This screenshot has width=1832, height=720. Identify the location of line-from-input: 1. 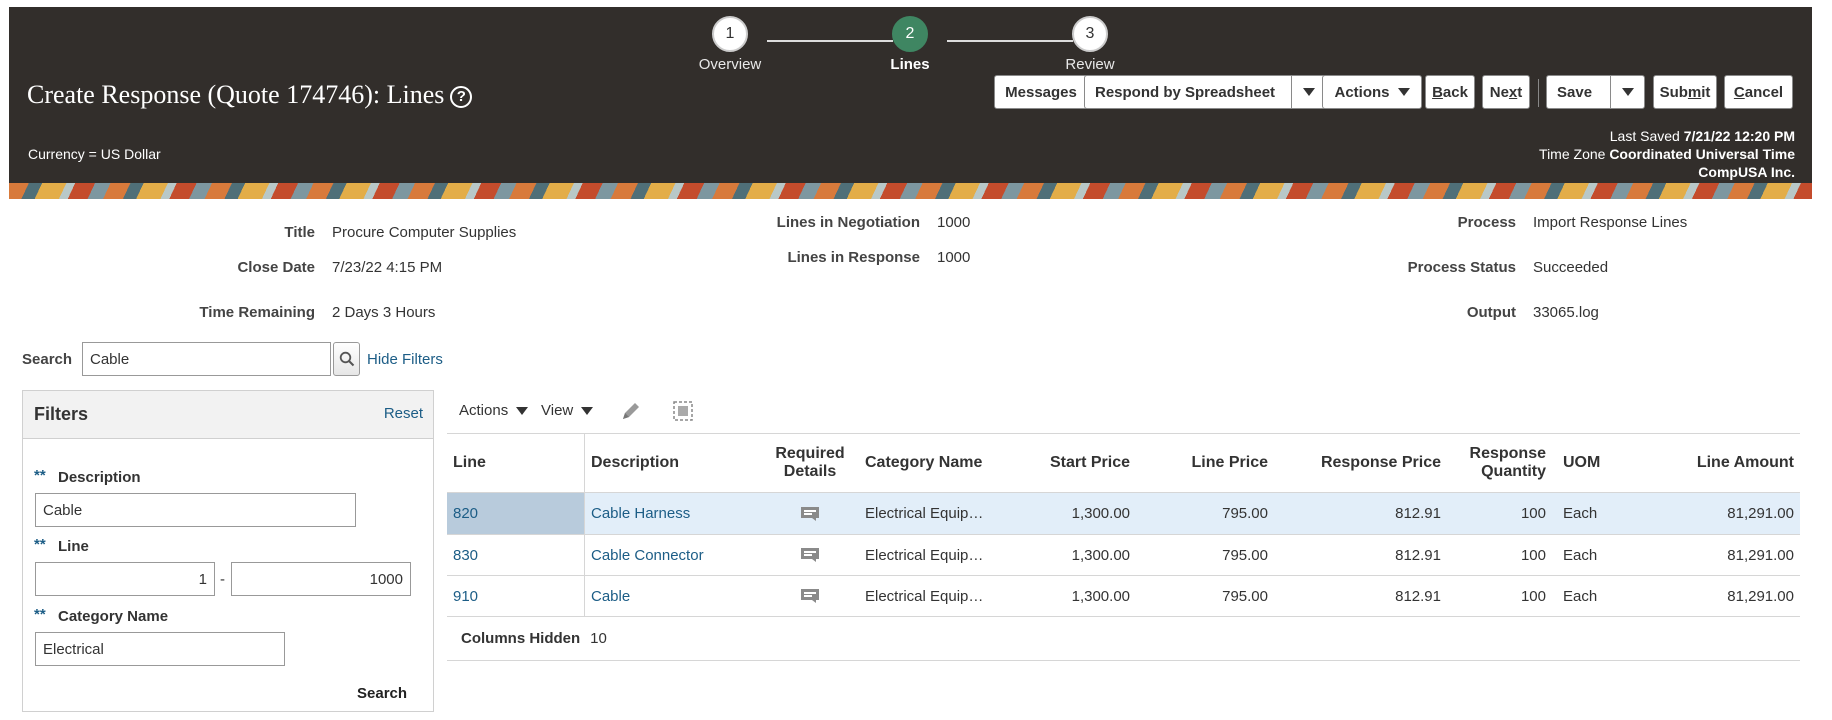
(125, 579).